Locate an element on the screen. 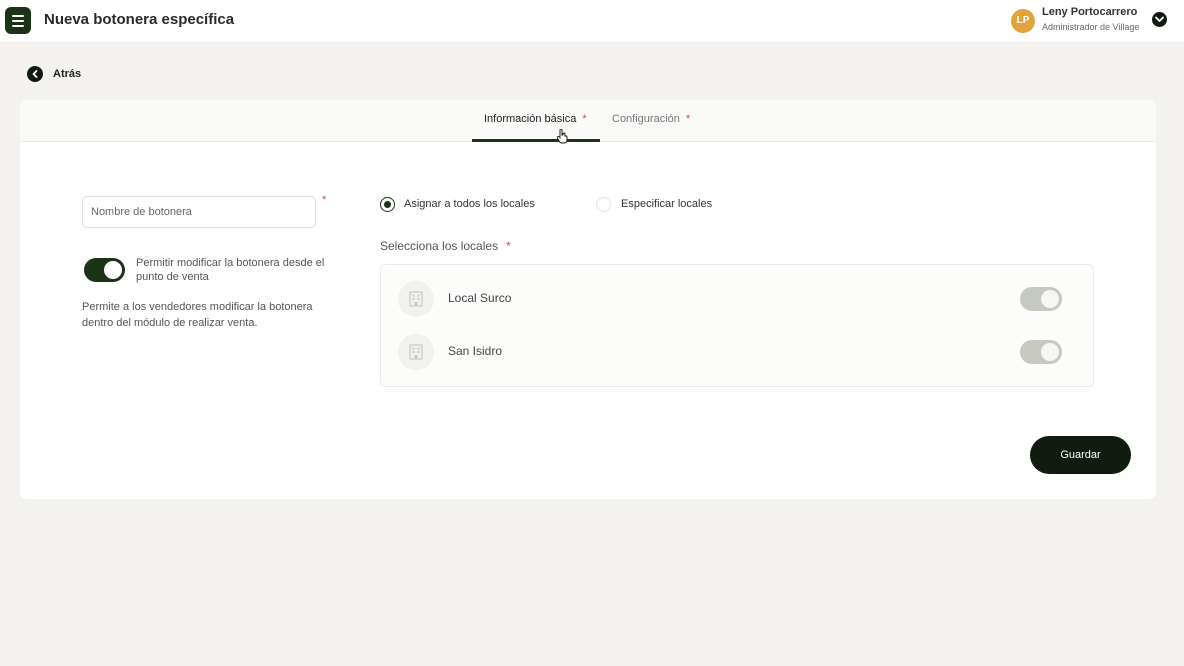 The width and height of the screenshot is (1184, 666). radio-assign-all-label: Asignar a todos los locales is located at coordinates (469, 204).